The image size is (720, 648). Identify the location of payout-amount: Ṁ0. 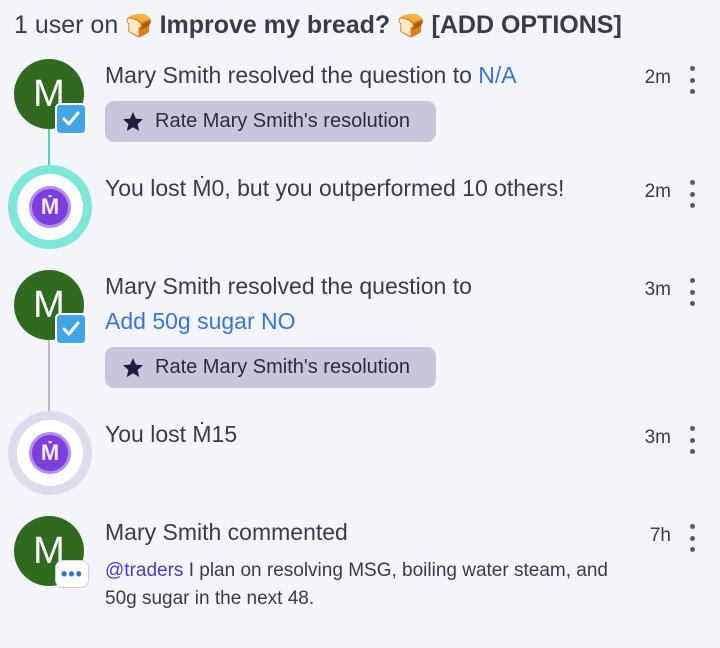
(208, 188).